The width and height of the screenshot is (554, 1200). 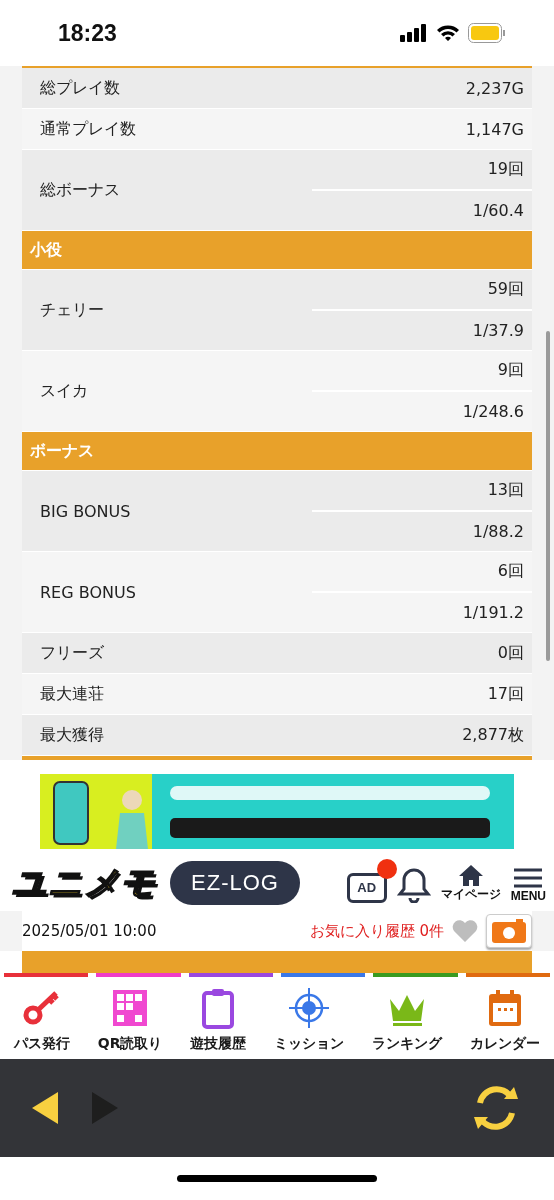 I want to click on crosshair-icon, so click(x=309, y=1008).